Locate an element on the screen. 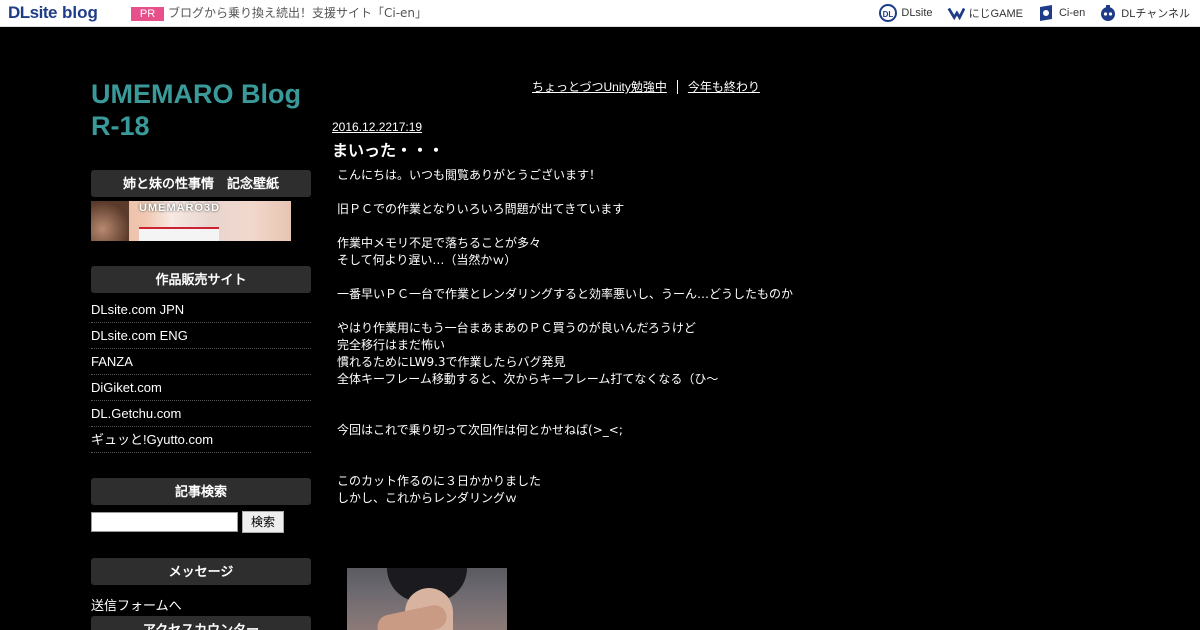 The width and height of the screenshot is (1200, 630). ci-en-icon is located at coordinates (1046, 13).